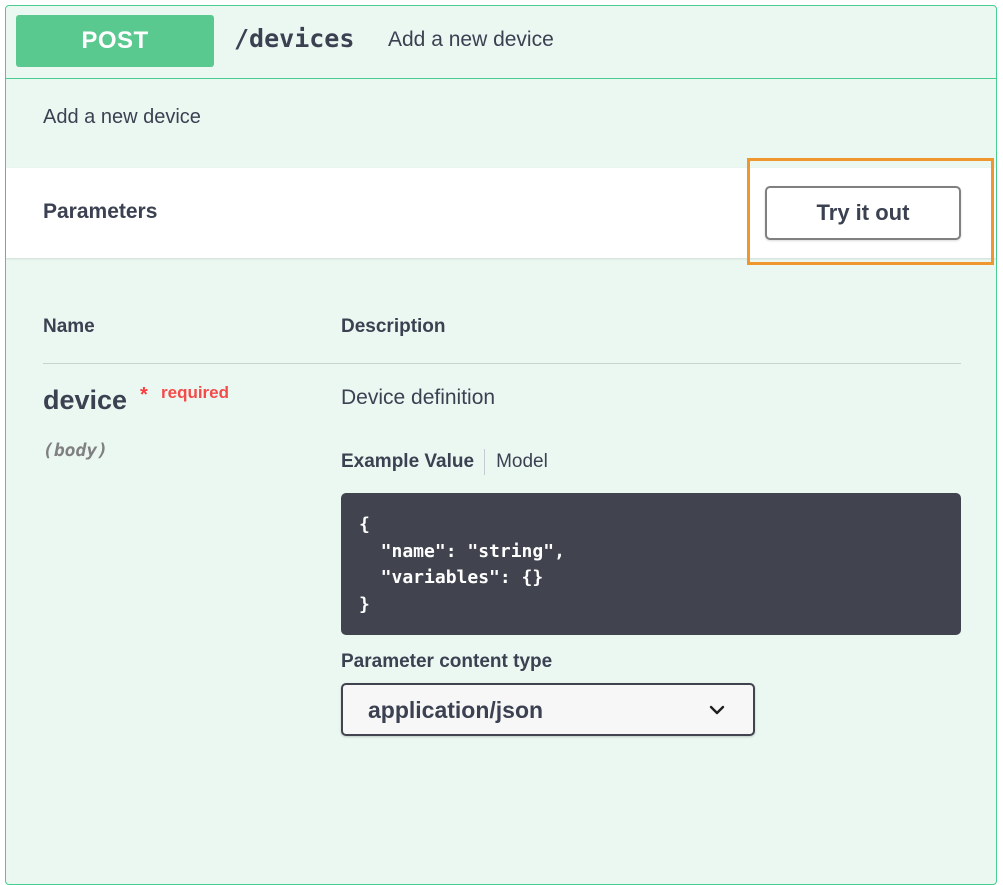 Image resolution: width=1003 pixels, height=885 pixels. I want to click on parameter-description: Device definition, so click(418, 397).